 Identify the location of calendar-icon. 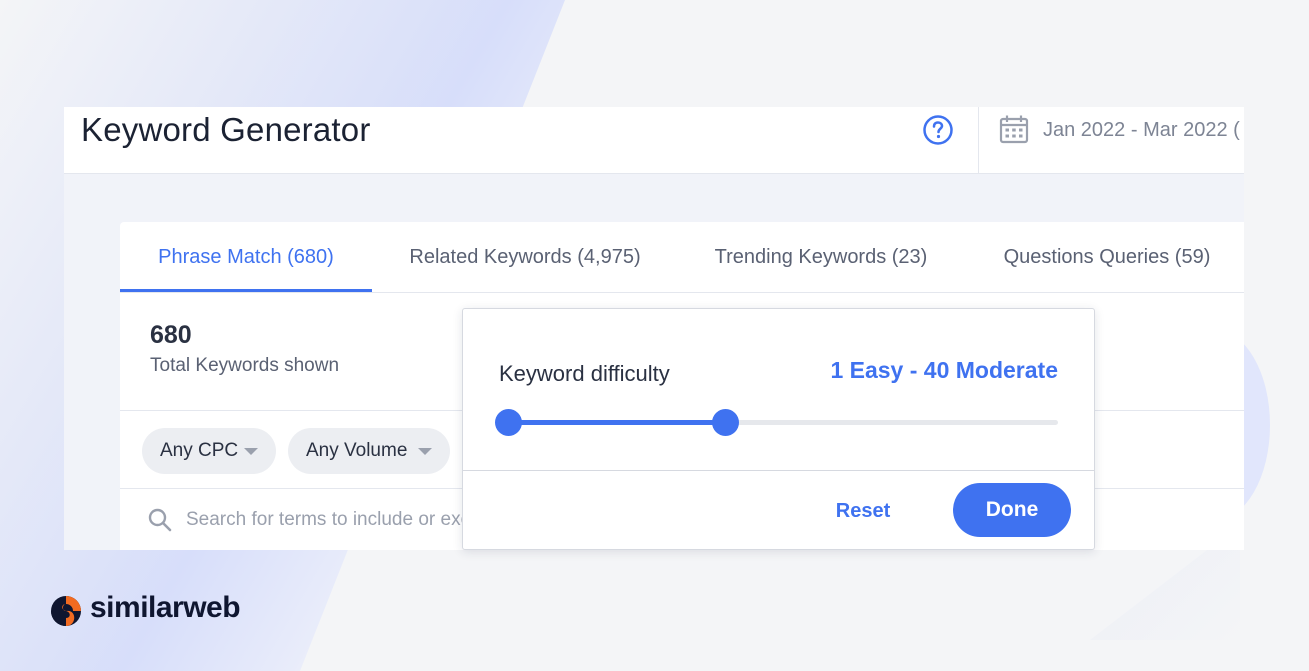
(1014, 129).